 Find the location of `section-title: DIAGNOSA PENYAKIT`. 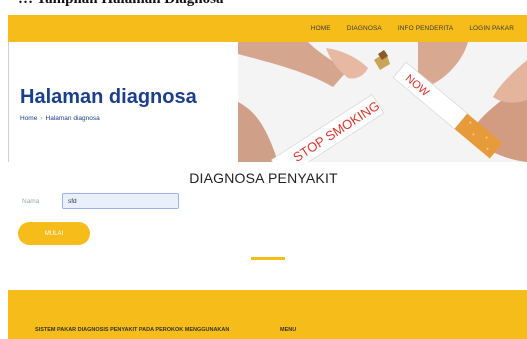

section-title: DIAGNOSA PENYAKIT is located at coordinates (263, 178).